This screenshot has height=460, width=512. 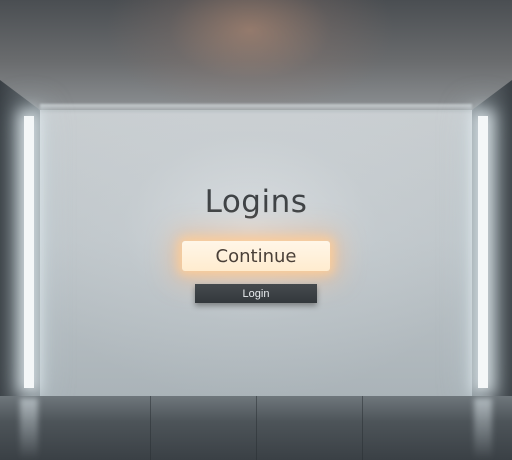 I want to click on continue-button: Continue, so click(x=256, y=256).